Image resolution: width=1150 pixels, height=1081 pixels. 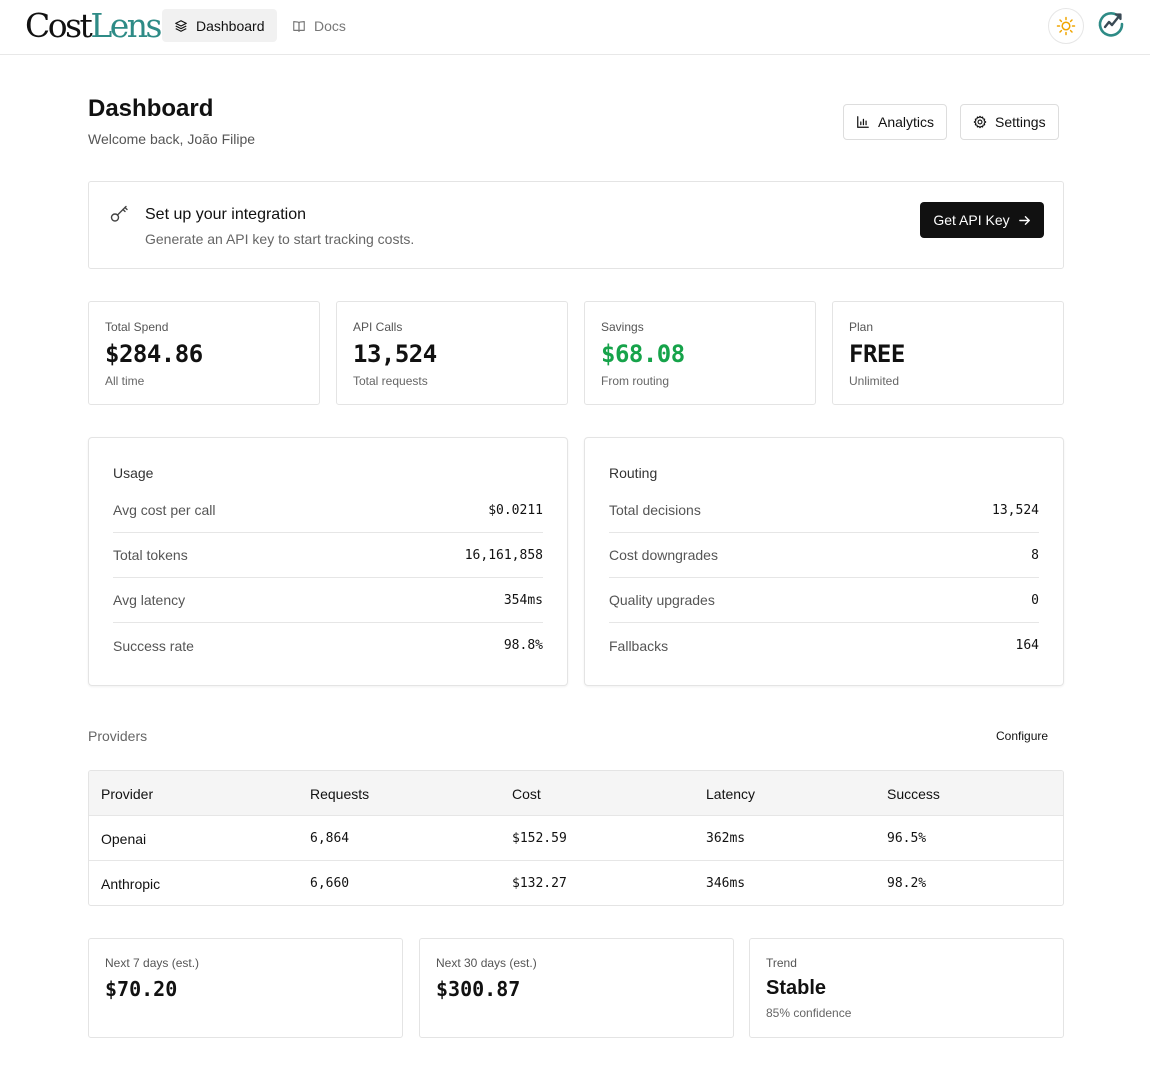 I want to click on usage-row: Success rate 98.8%, so click(x=328, y=645).